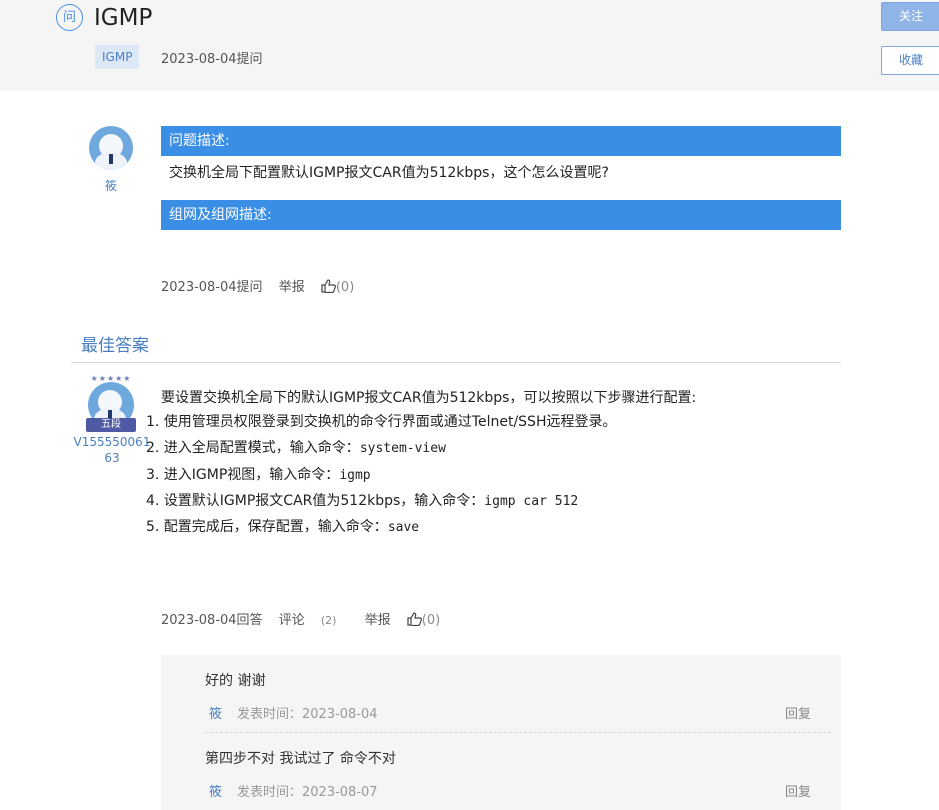 Image resolution: width=939 pixels, height=810 pixels. I want to click on answer-step: 3. 进入IGMP视图，输入命令：igmp, so click(381, 478).